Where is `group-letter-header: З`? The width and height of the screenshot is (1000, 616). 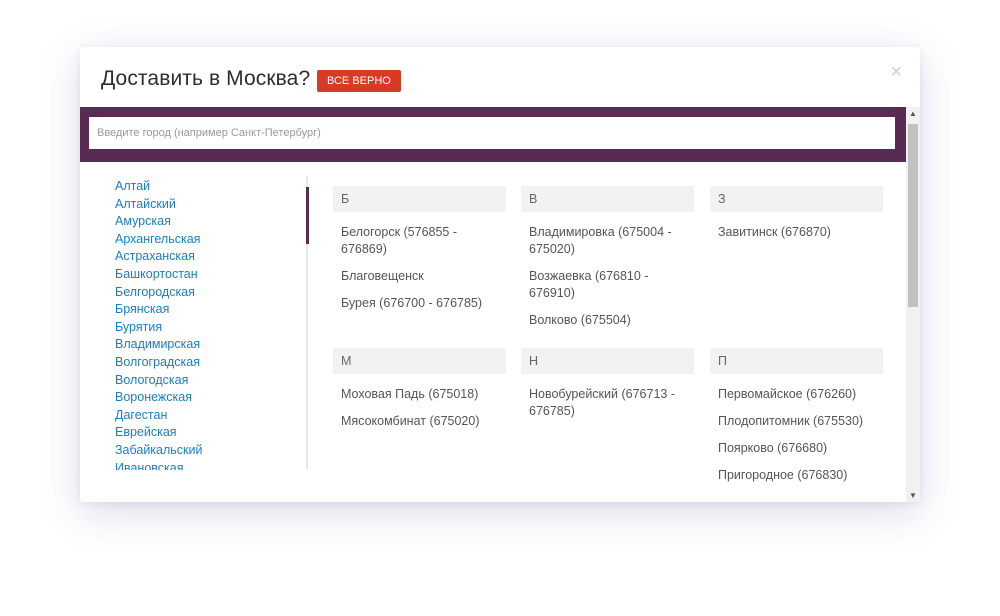 group-letter-header: З is located at coordinates (796, 199).